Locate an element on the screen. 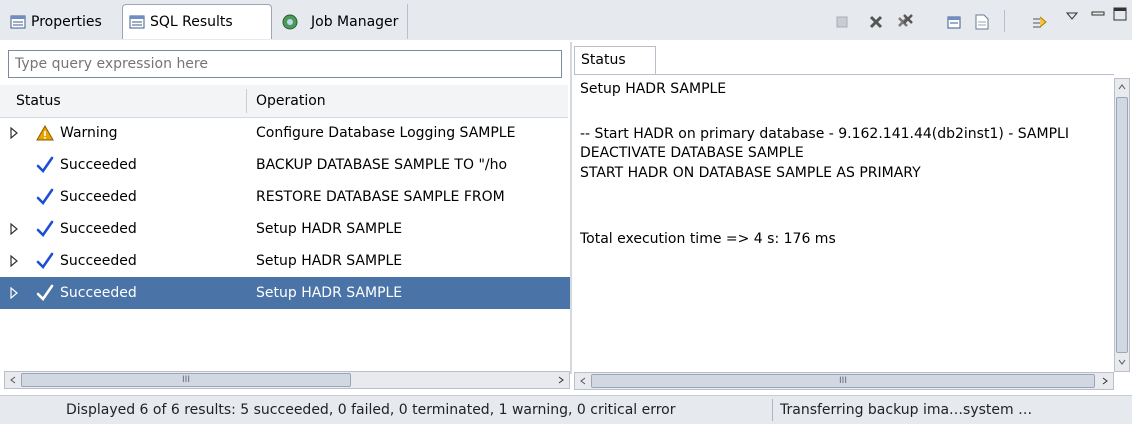  export-button is located at coordinates (954, 22).